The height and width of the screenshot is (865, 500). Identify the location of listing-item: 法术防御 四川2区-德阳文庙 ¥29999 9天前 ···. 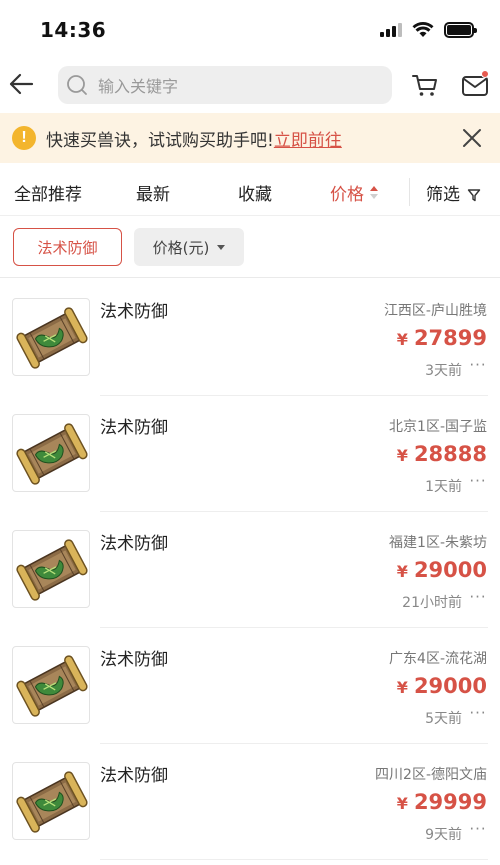
(250, 802).